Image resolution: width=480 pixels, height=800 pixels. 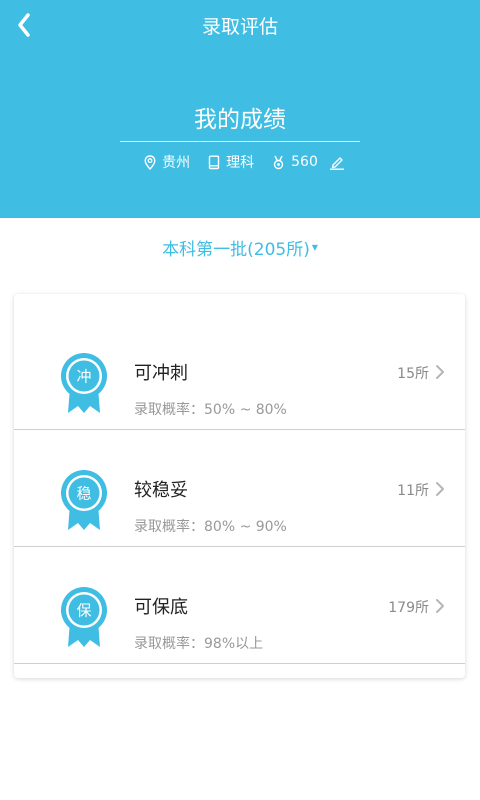 What do you see at coordinates (236, 249) in the screenshot?
I see `batch-label: 本科第一批(205所)` at bounding box center [236, 249].